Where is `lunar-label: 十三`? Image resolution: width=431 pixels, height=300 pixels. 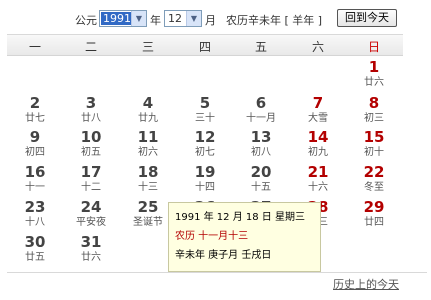
lunar-label: 十三 is located at coordinates (148, 187).